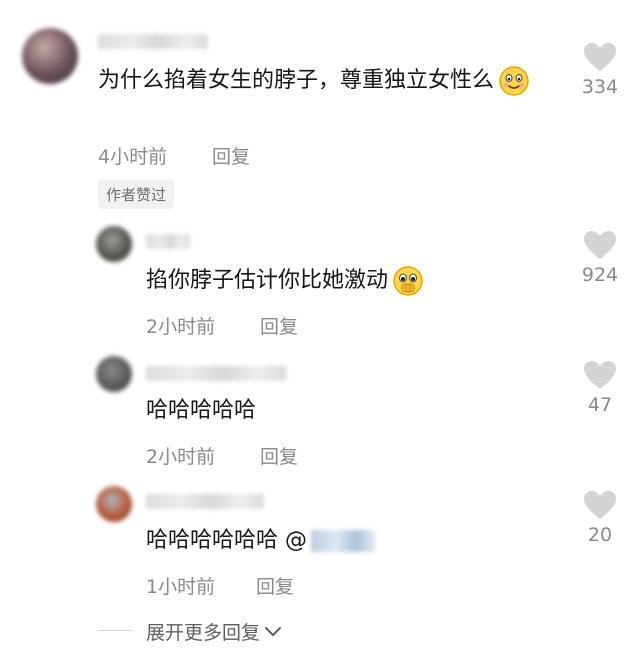  Describe the element at coordinates (203, 633) in the screenshot. I see `expand-replies-label: 展开更多回复` at that location.